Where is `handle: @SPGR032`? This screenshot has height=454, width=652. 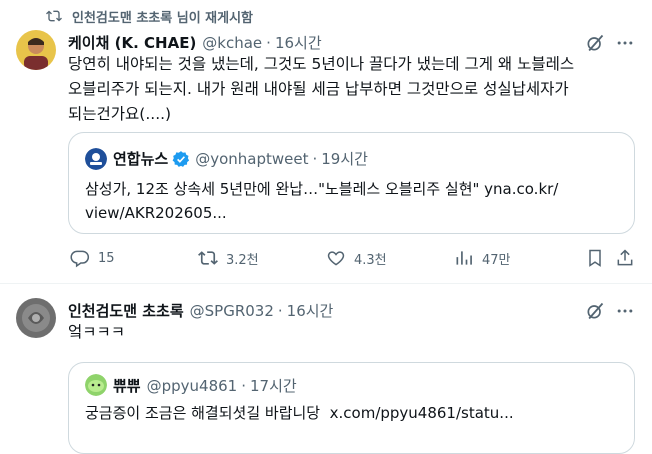
handle: @SPGR032 is located at coordinates (232, 311).